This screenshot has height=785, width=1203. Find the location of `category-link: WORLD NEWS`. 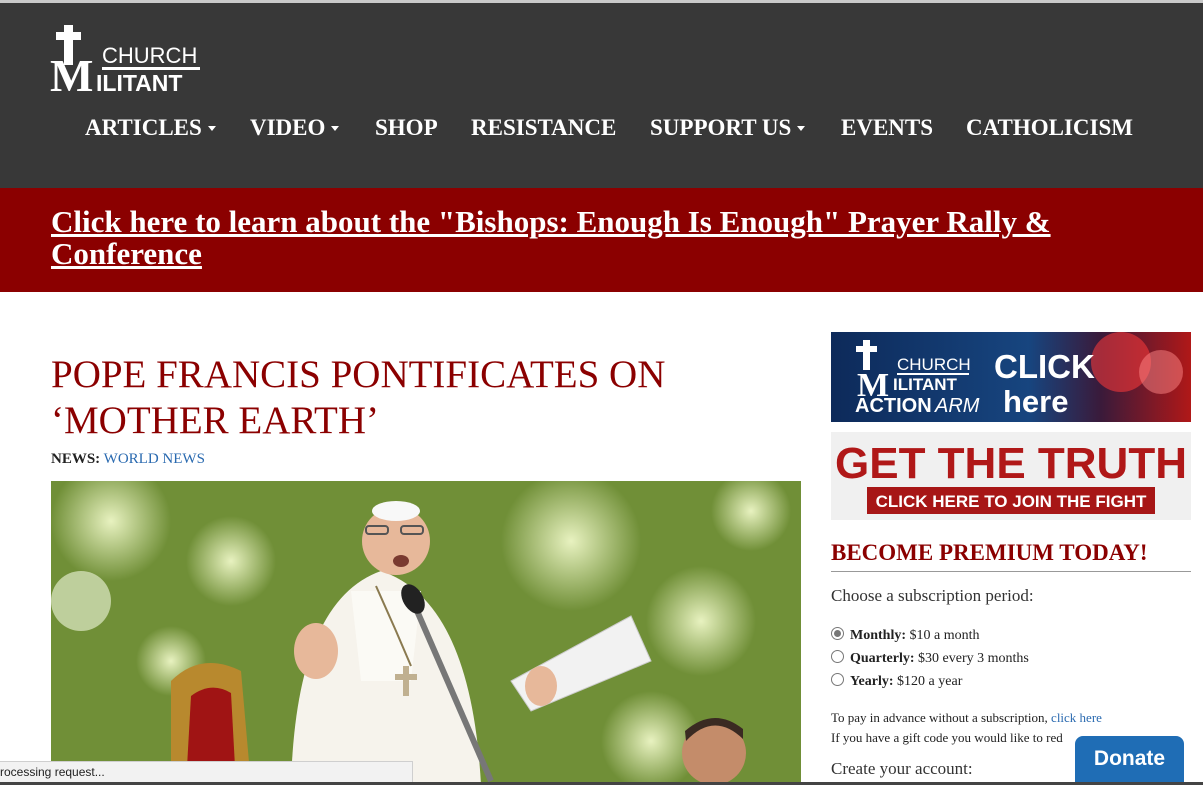

category-link: WORLD NEWS is located at coordinates (154, 459).